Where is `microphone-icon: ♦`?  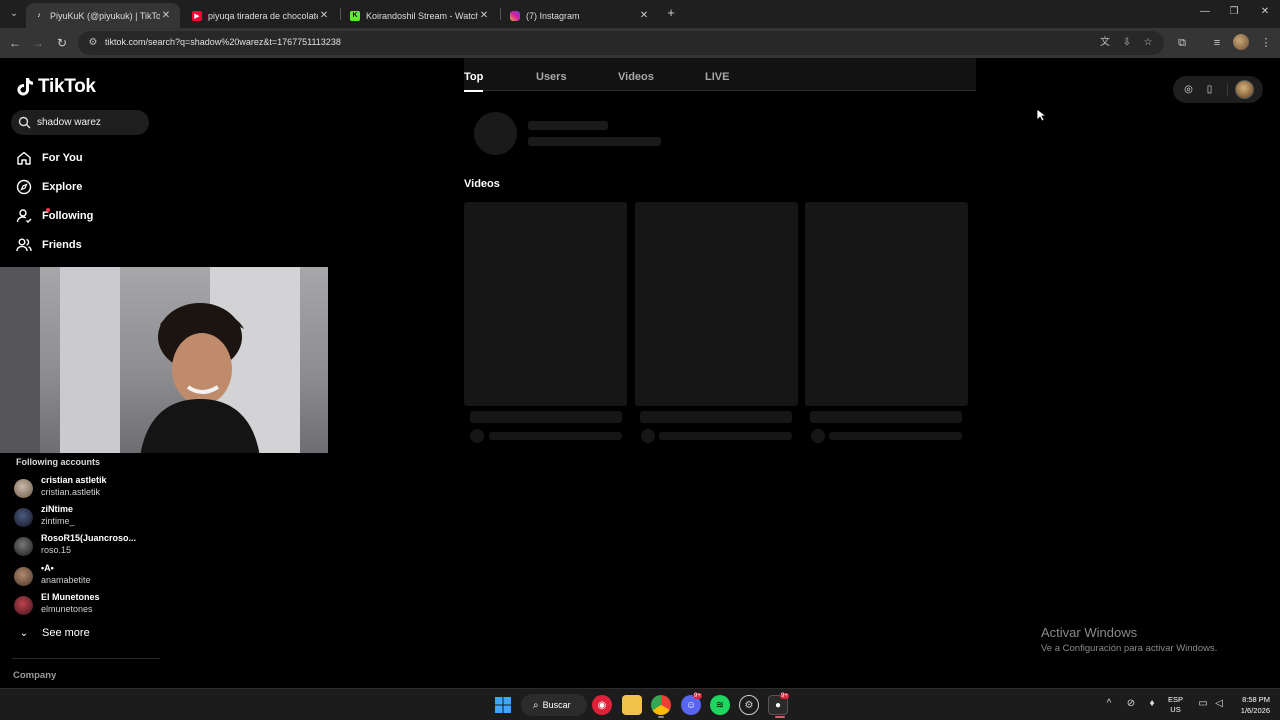 microphone-icon: ♦ is located at coordinates (1152, 703).